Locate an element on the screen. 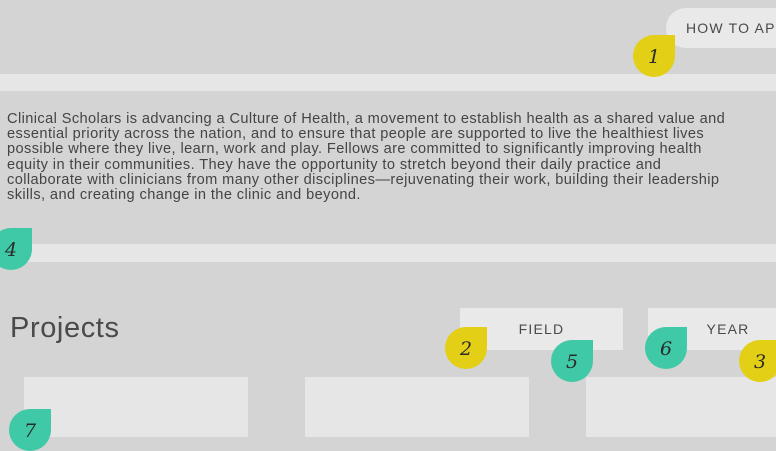 Image resolution: width=776 pixels, height=451 pixels. annotation-marker-6: 6 is located at coordinates (666, 348).